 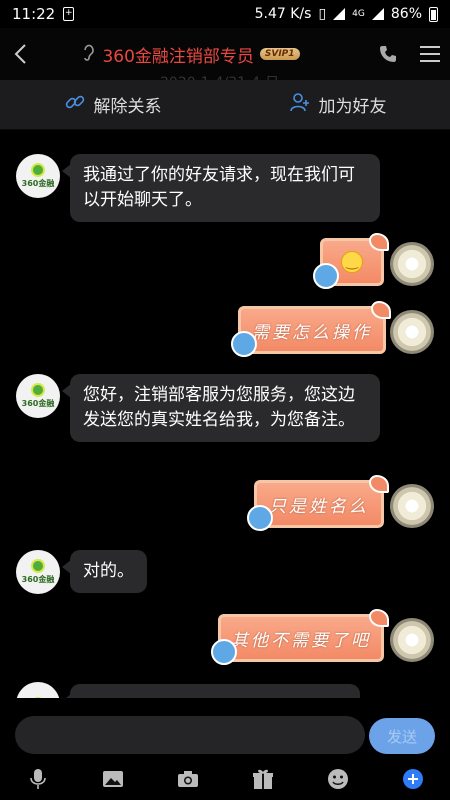 I want to click on unlink-icon, so click(x=75, y=104).